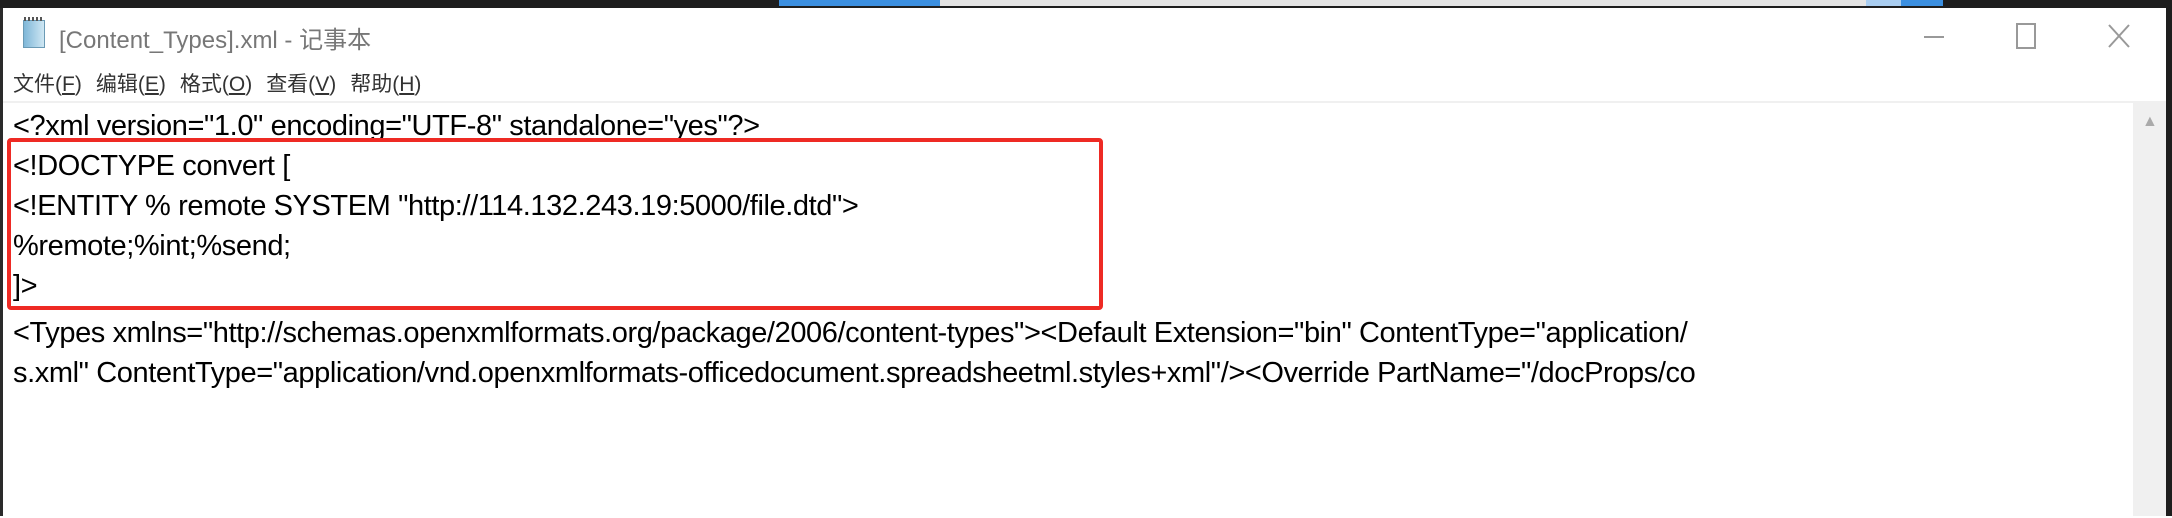 The image size is (2172, 518). I want to click on close-icon, so click(2119, 36).